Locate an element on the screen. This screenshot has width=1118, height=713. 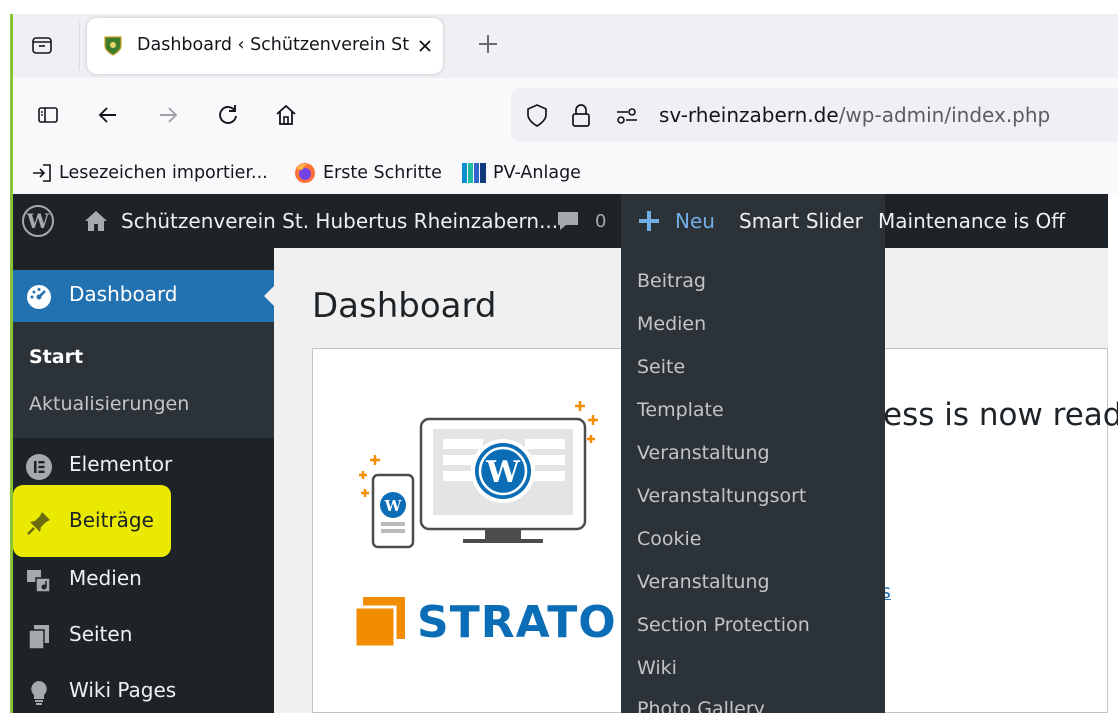
media-icon is located at coordinates (39, 581).